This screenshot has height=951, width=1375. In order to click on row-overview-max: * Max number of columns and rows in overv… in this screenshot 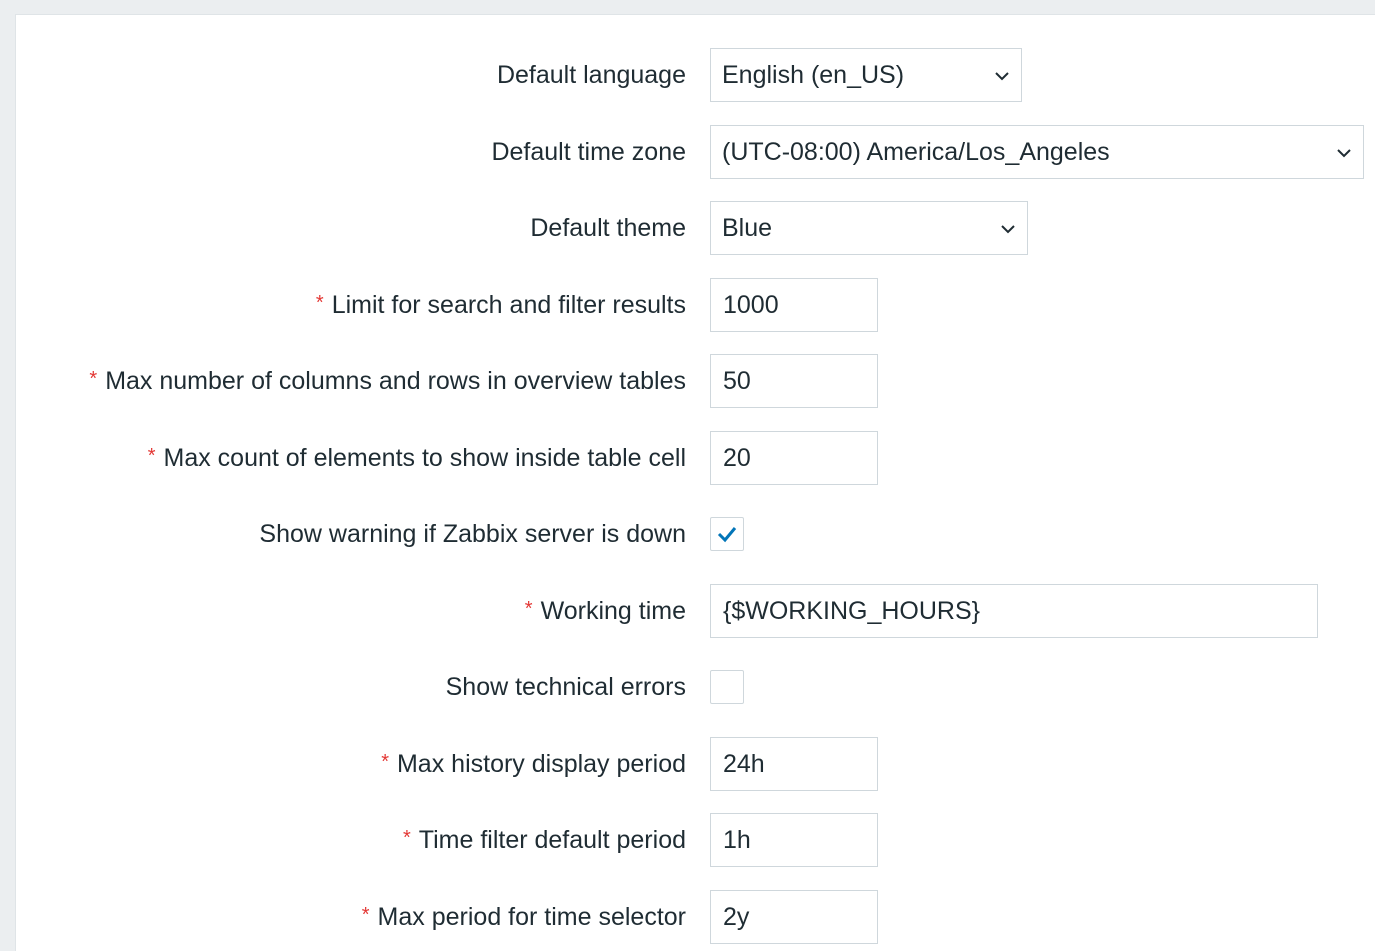, I will do `click(695, 381)`.